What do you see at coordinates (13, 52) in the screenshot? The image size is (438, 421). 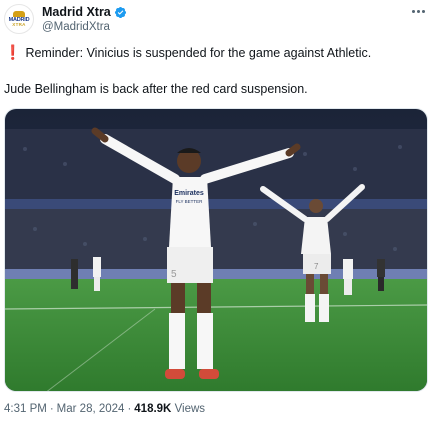 I see `exclamation-icon: ❗` at bounding box center [13, 52].